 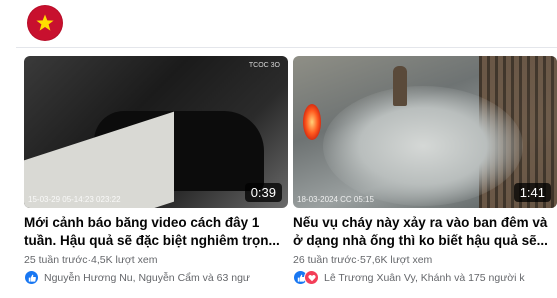 I want to click on camera-timestamp: 15-03-29 05-14:23 023:22, so click(x=74, y=199).